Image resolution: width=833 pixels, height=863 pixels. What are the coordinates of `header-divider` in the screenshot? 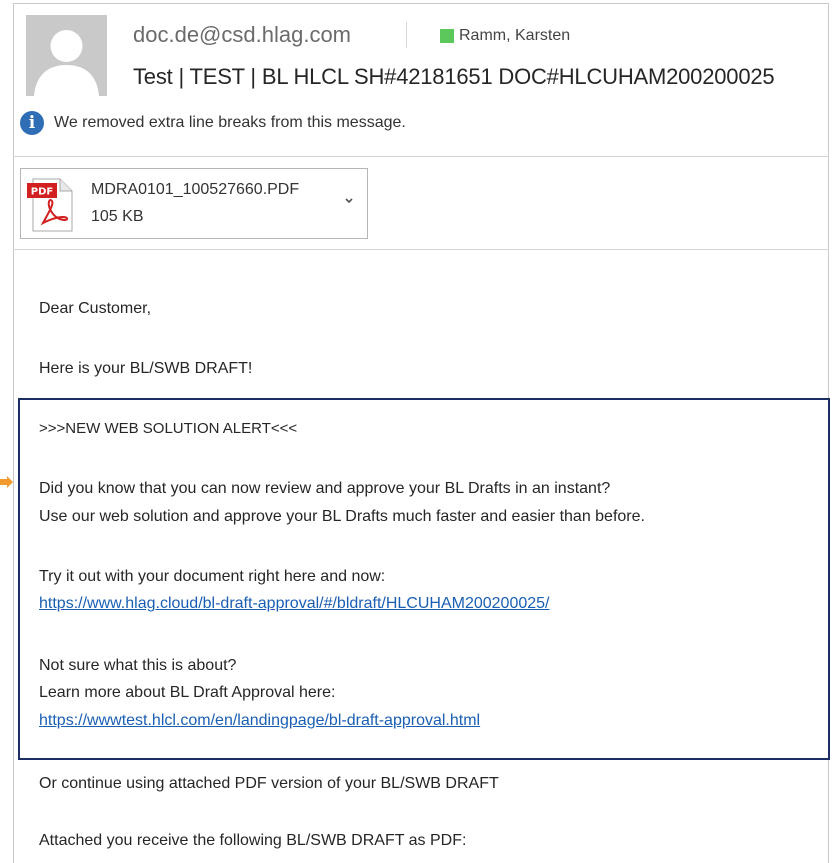 It's located at (406, 35).